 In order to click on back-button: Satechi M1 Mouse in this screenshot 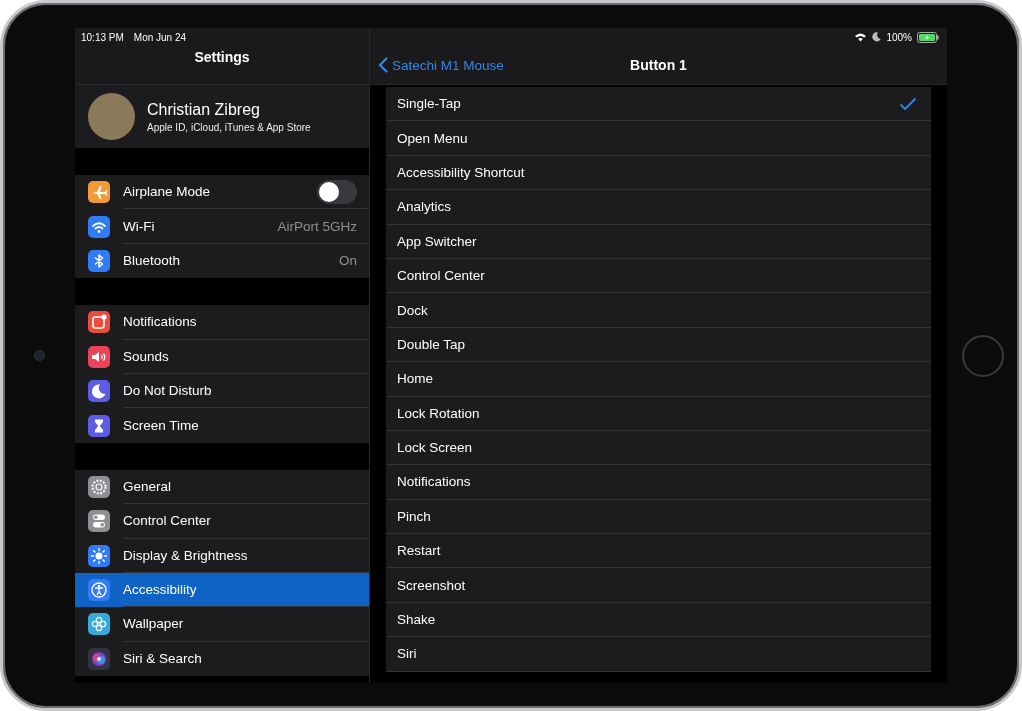, I will do `click(437, 65)`.